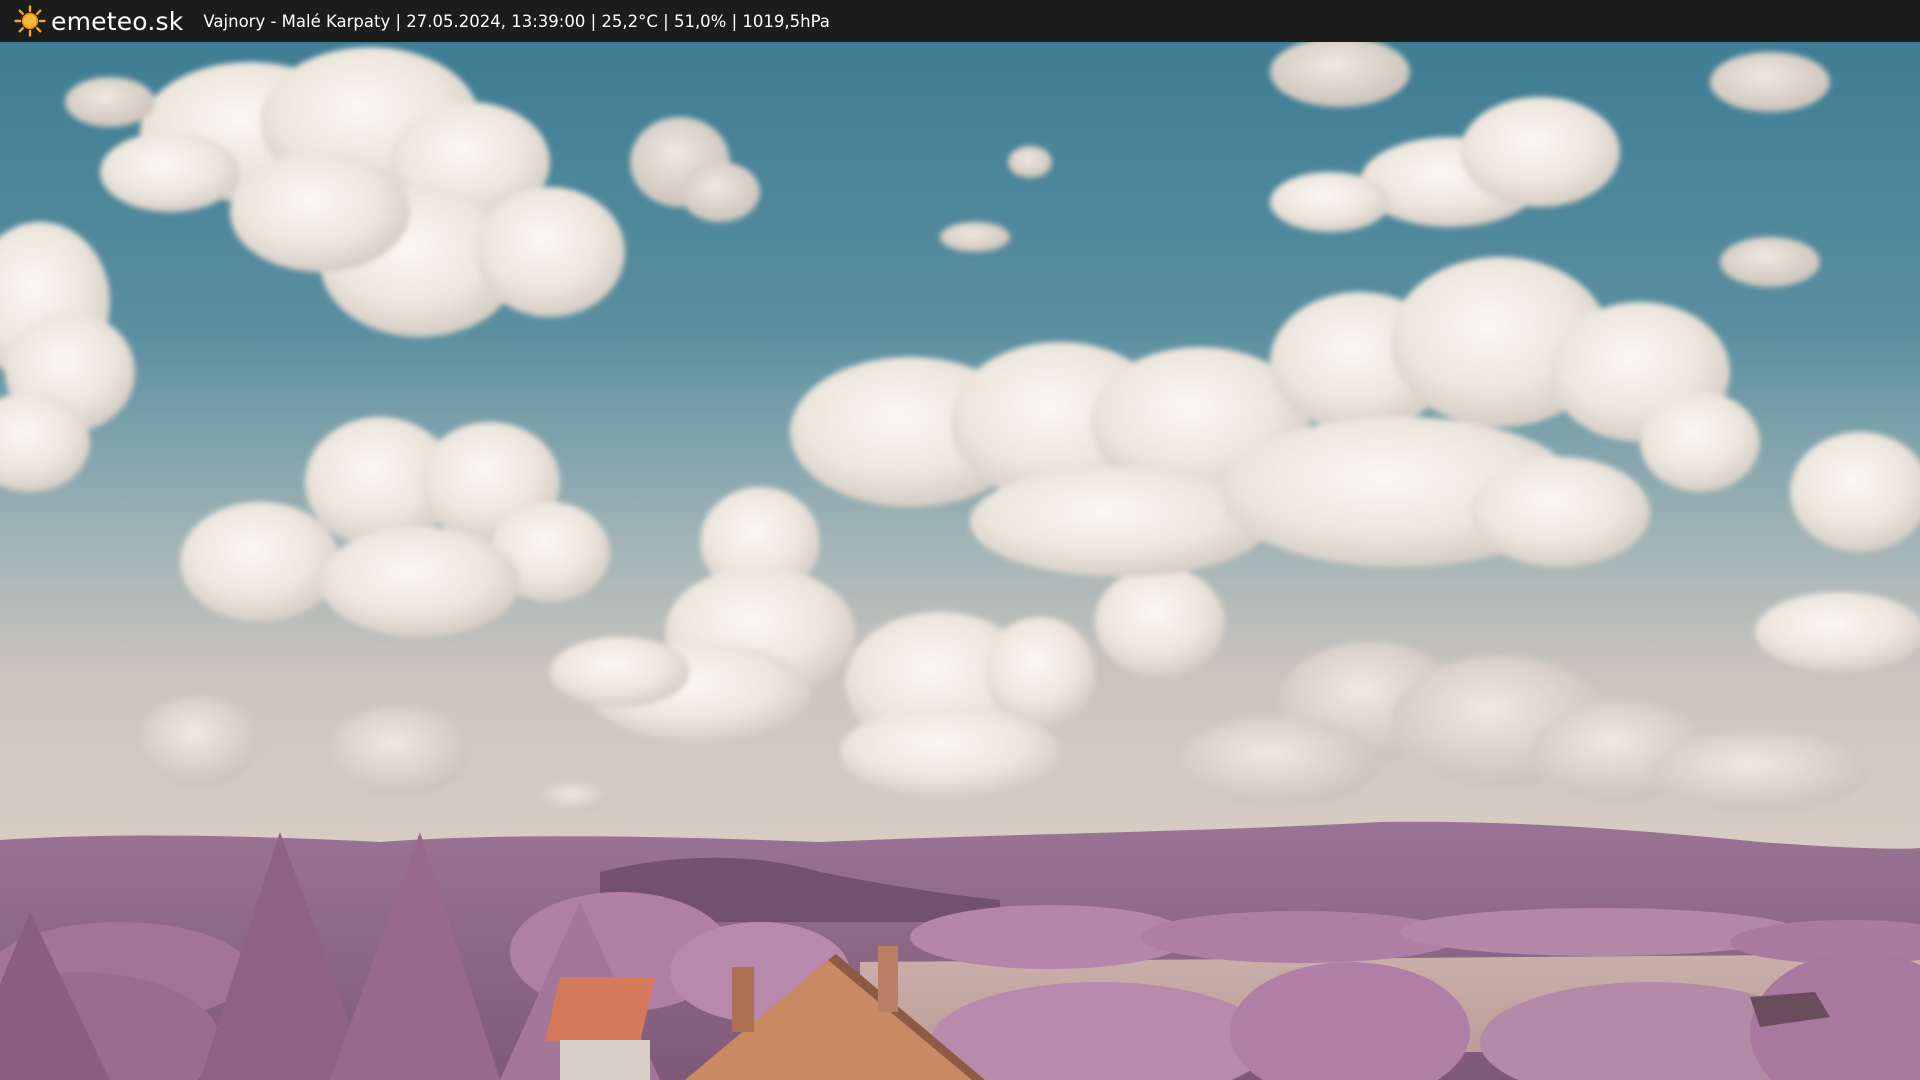 Image resolution: width=1920 pixels, height=1080 pixels. Describe the element at coordinates (30, 21) in the screenshot. I see `sun-icon` at that location.